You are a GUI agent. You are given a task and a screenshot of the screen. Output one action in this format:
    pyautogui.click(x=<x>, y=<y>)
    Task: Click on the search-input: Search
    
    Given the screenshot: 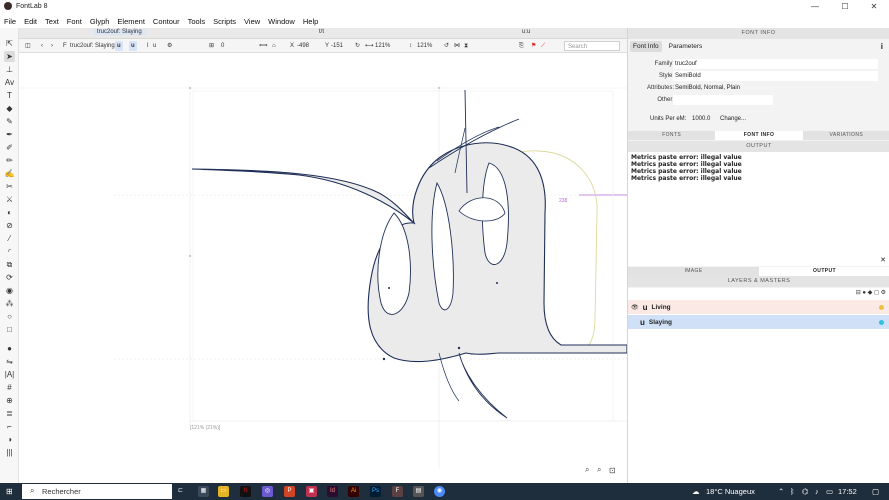 What is the action you would take?
    pyautogui.click(x=592, y=46)
    